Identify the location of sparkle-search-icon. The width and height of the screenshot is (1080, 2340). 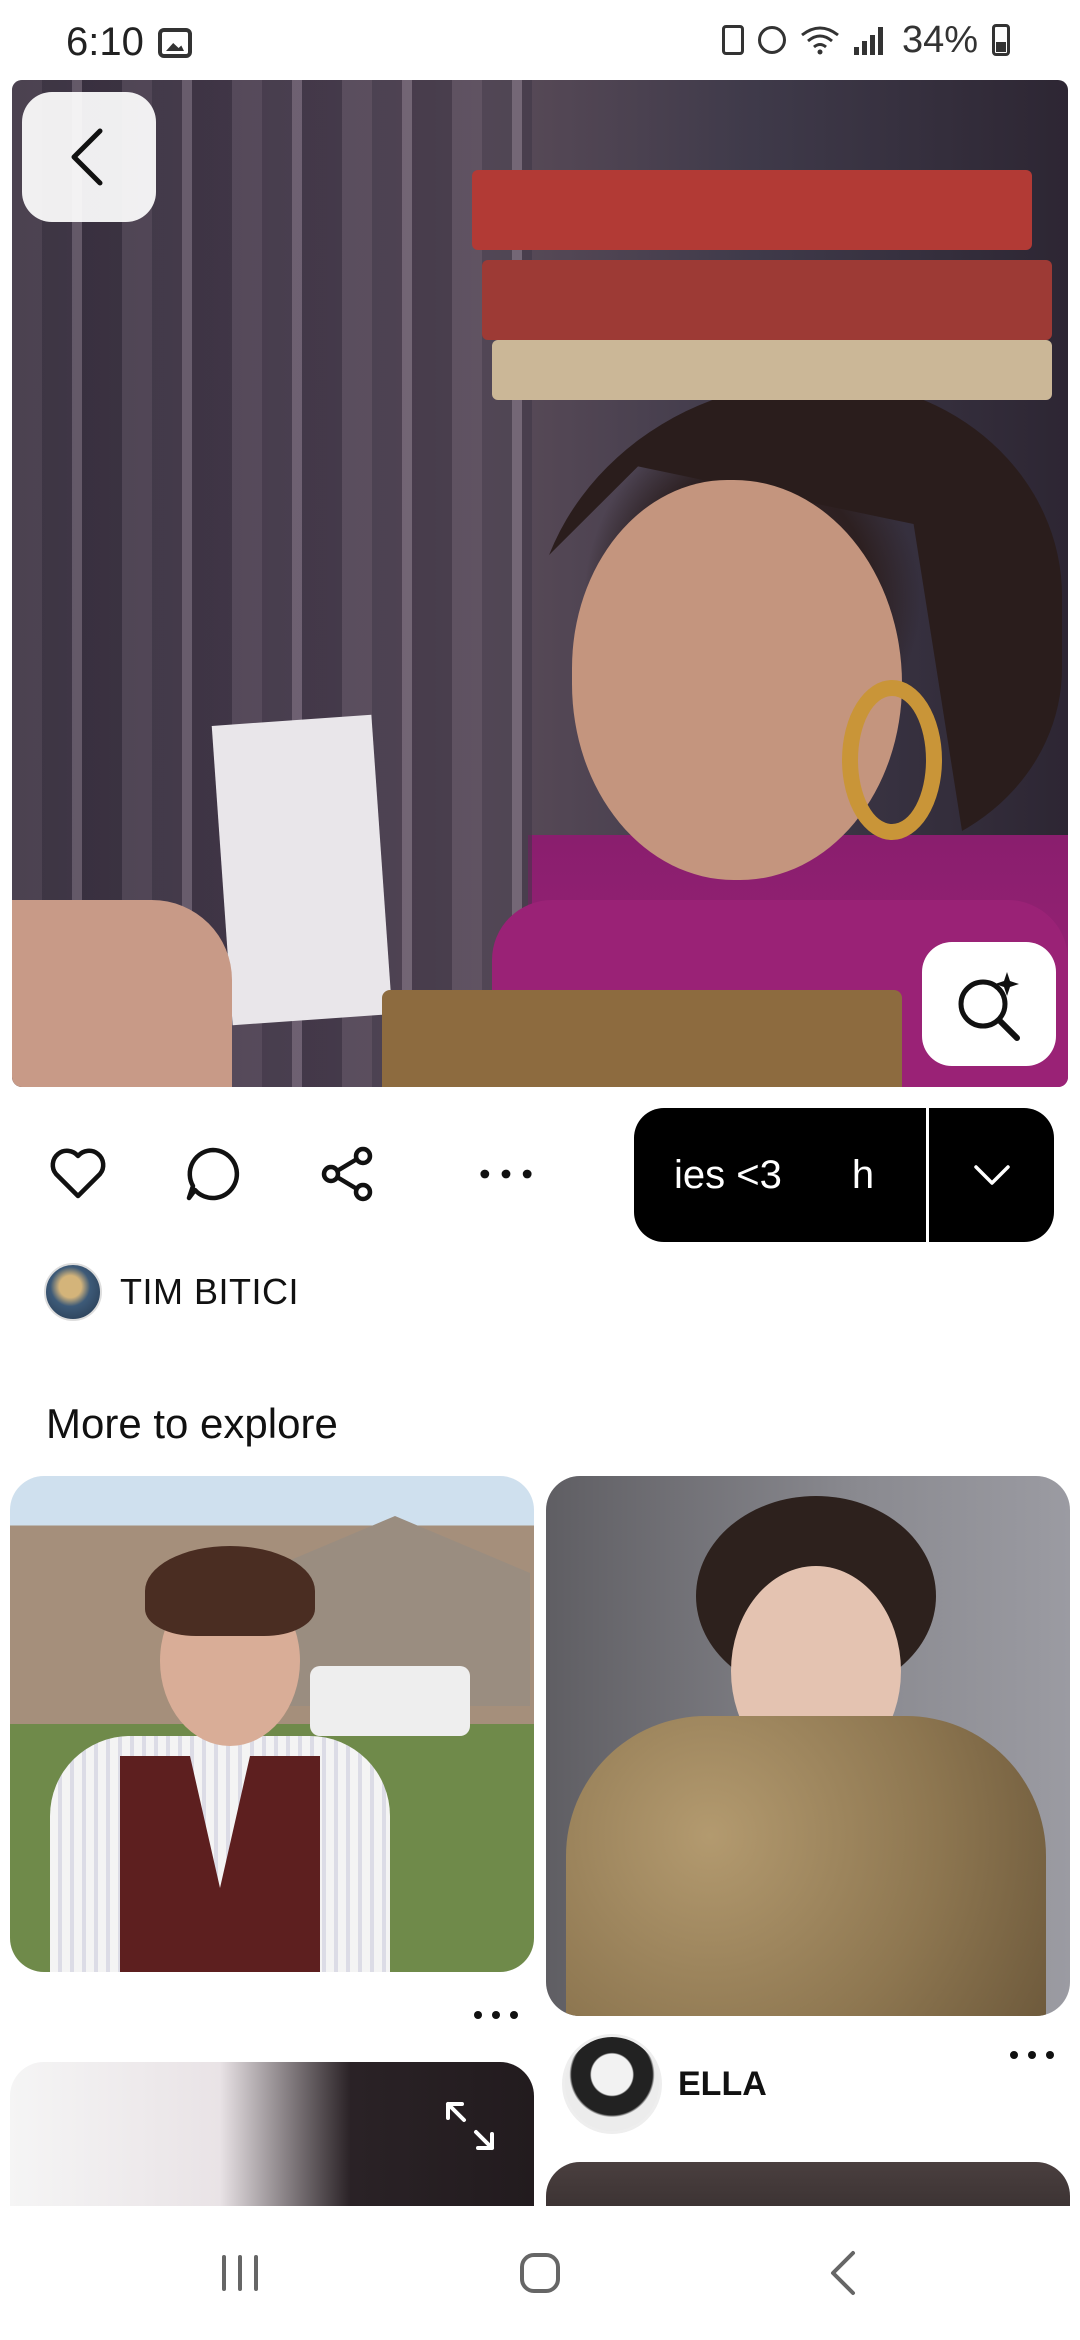
(989, 1006).